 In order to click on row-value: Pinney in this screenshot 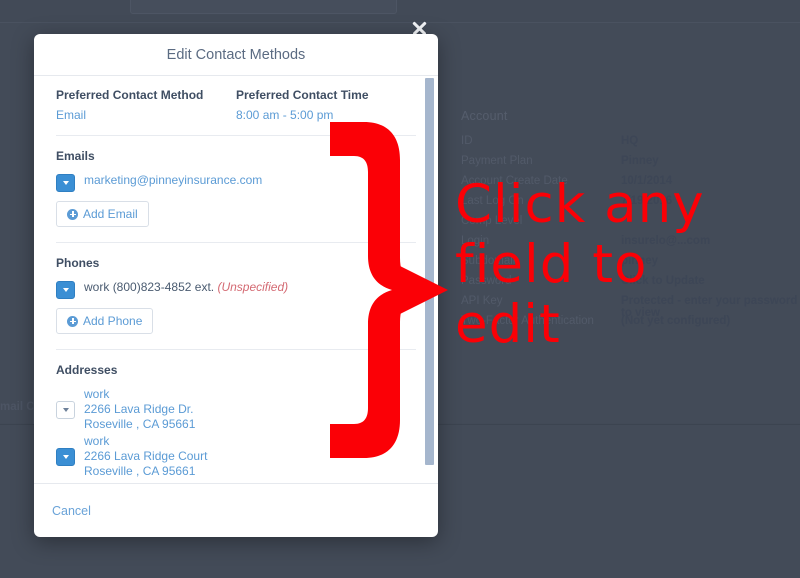, I will do `click(640, 161)`.